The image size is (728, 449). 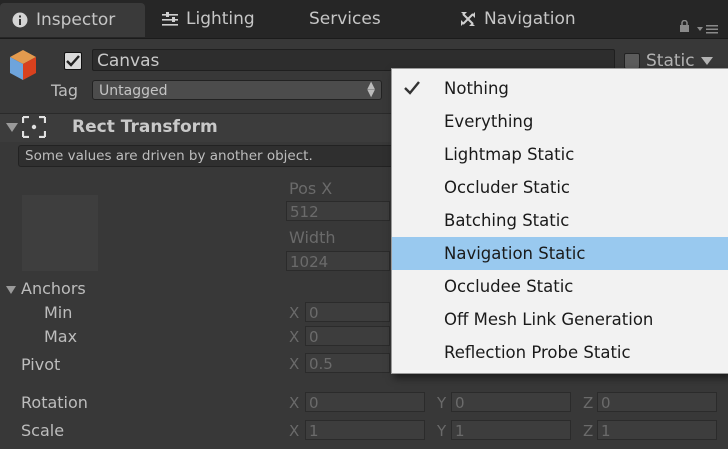 What do you see at coordinates (23, 65) in the screenshot?
I see `gameobject-cube-icon` at bounding box center [23, 65].